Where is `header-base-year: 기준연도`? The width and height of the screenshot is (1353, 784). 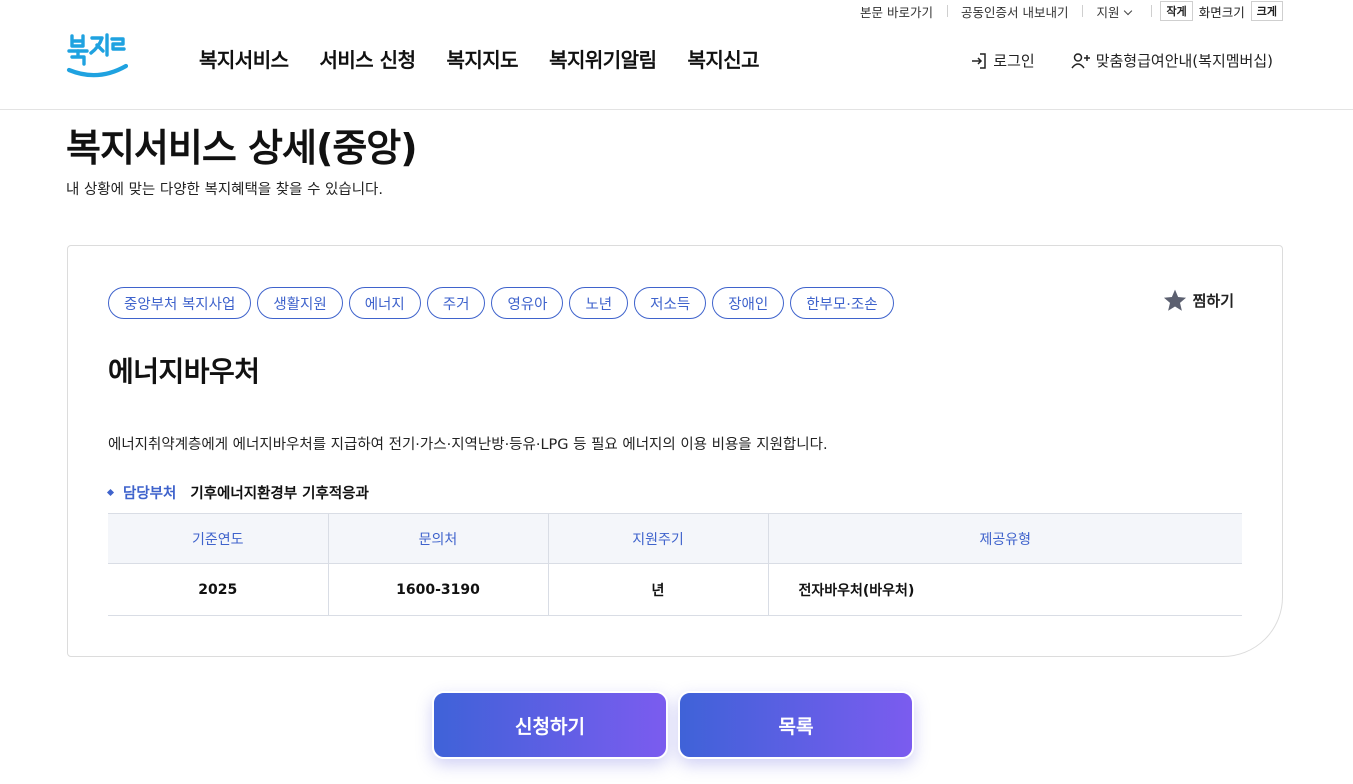 header-base-year: 기준연도 is located at coordinates (218, 538).